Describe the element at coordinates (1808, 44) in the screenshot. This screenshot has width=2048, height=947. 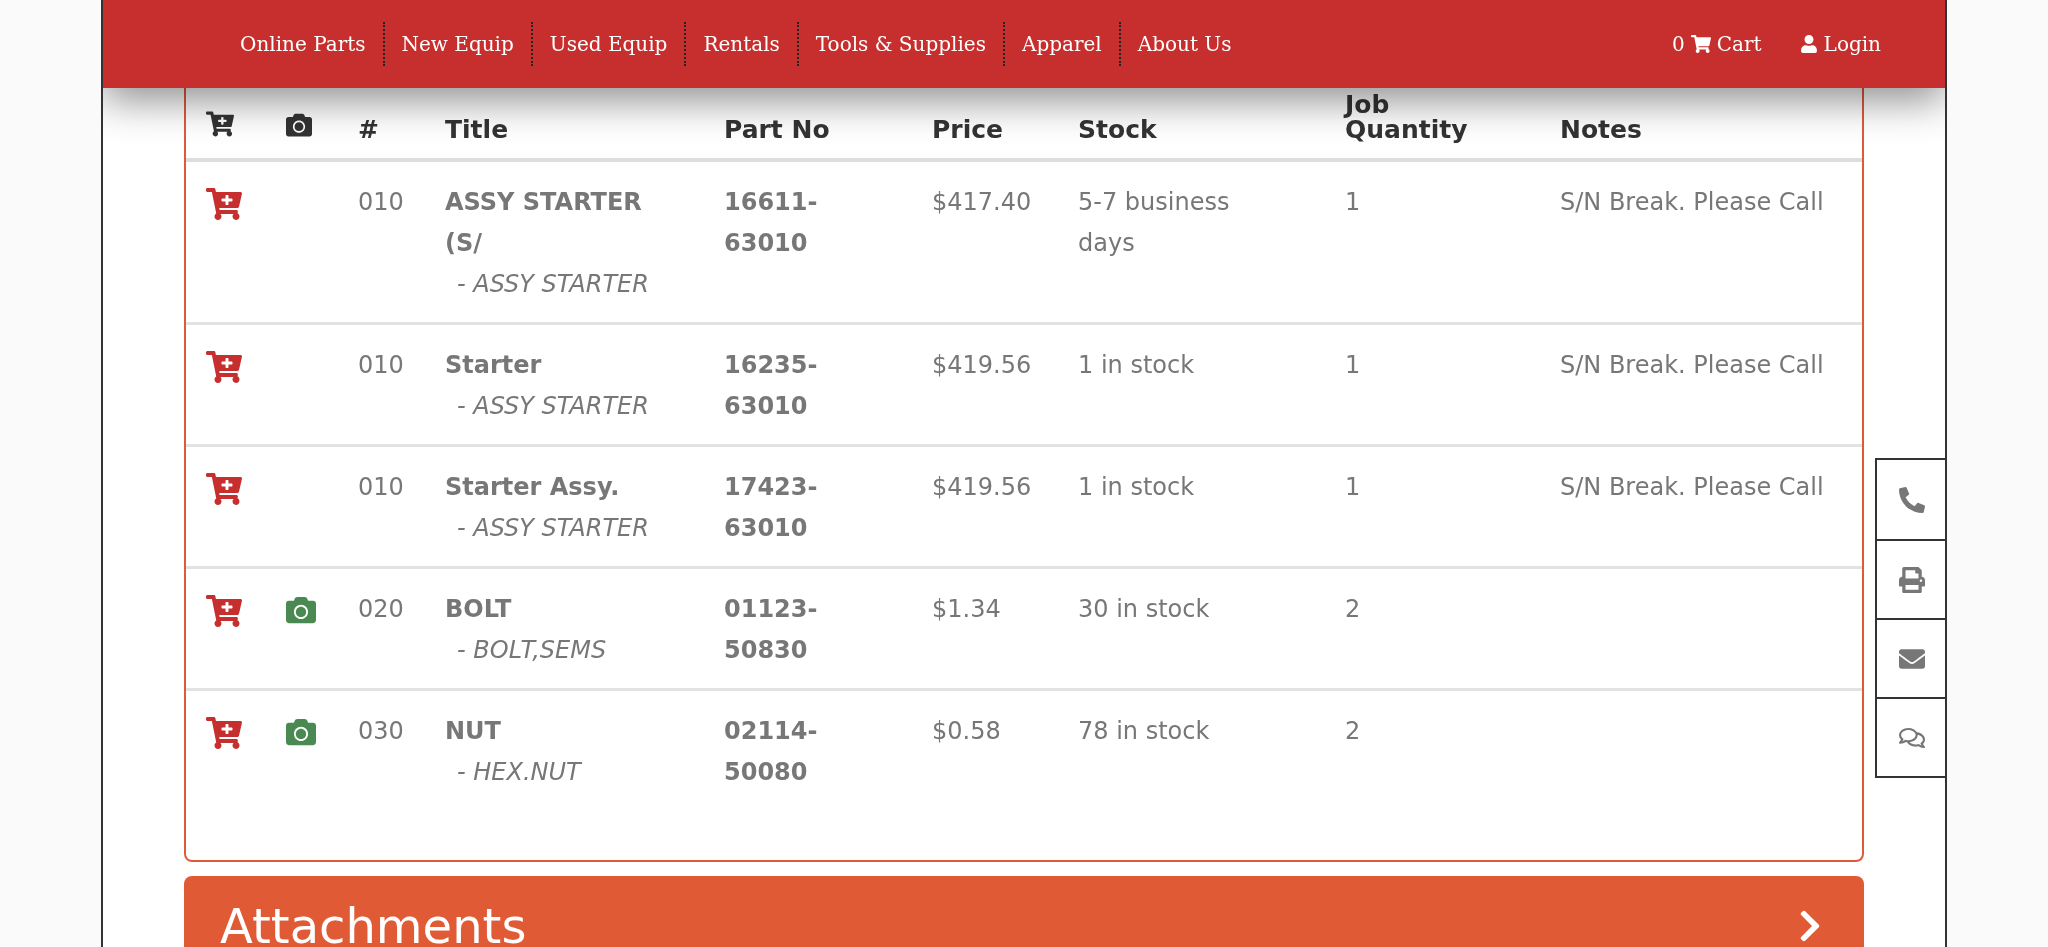
I see `user-icon` at that location.